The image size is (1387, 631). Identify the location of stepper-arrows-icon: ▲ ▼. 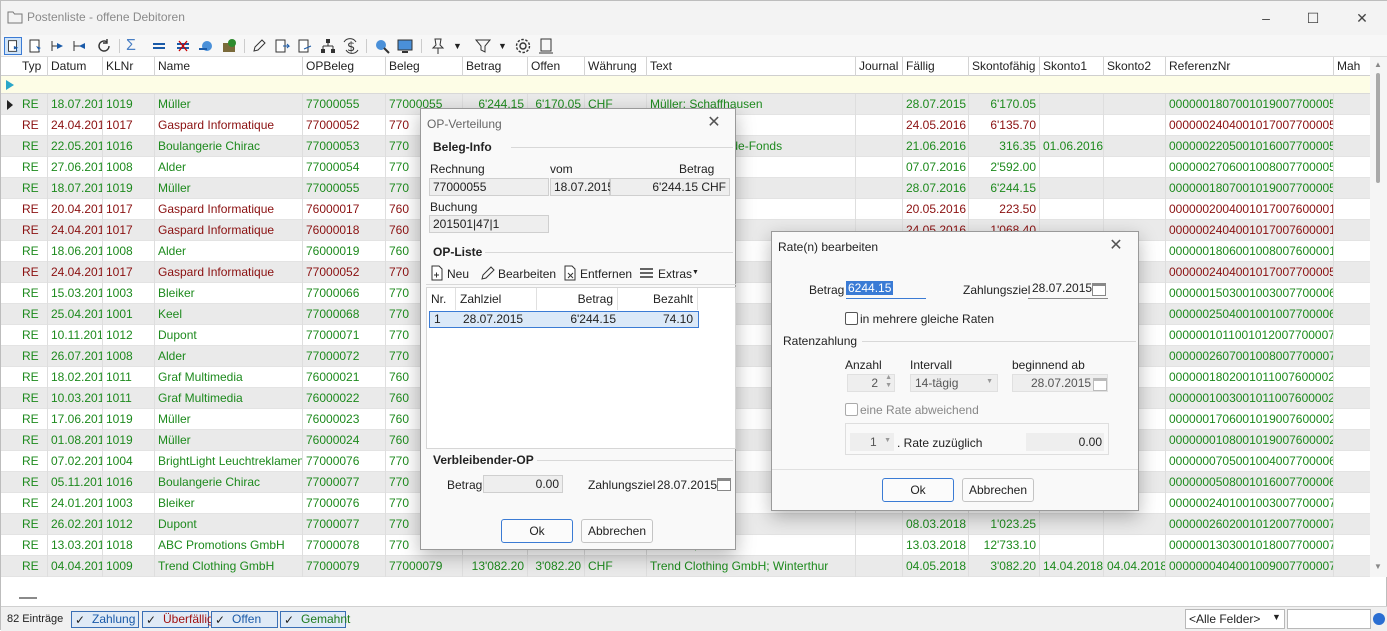
(888, 382).